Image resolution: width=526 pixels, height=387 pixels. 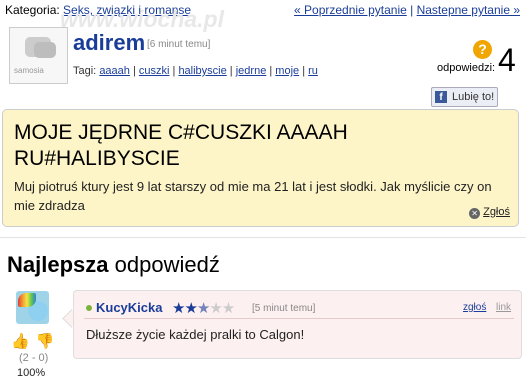 I want to click on tag-link: cuszki, so click(x=154, y=71).